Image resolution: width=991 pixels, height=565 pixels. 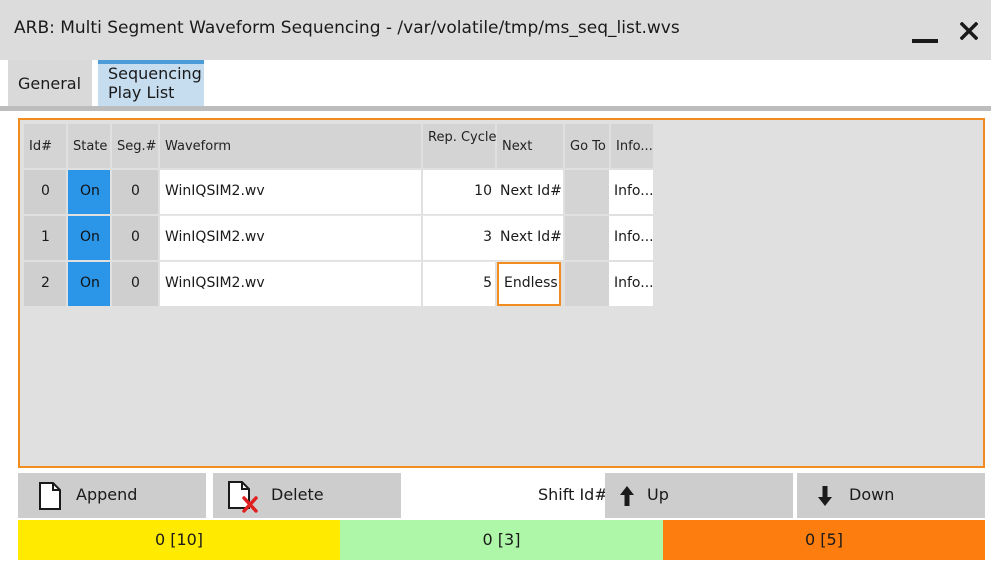 What do you see at coordinates (290, 284) in the screenshot?
I see `table-row-2-waveform: WinIQSIM2.wv` at bounding box center [290, 284].